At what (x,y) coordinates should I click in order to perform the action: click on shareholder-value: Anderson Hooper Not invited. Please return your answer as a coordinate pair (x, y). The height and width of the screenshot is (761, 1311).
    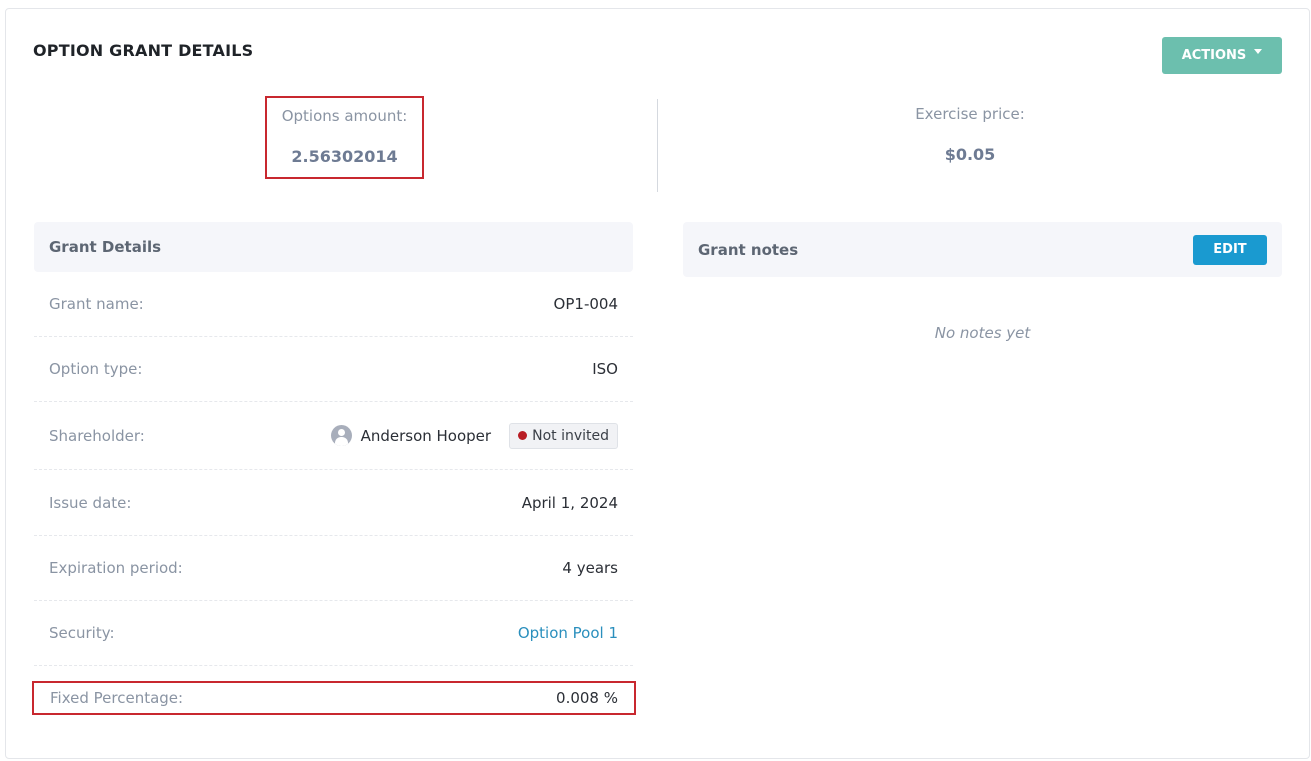
    Looking at the image, I should click on (474, 435).